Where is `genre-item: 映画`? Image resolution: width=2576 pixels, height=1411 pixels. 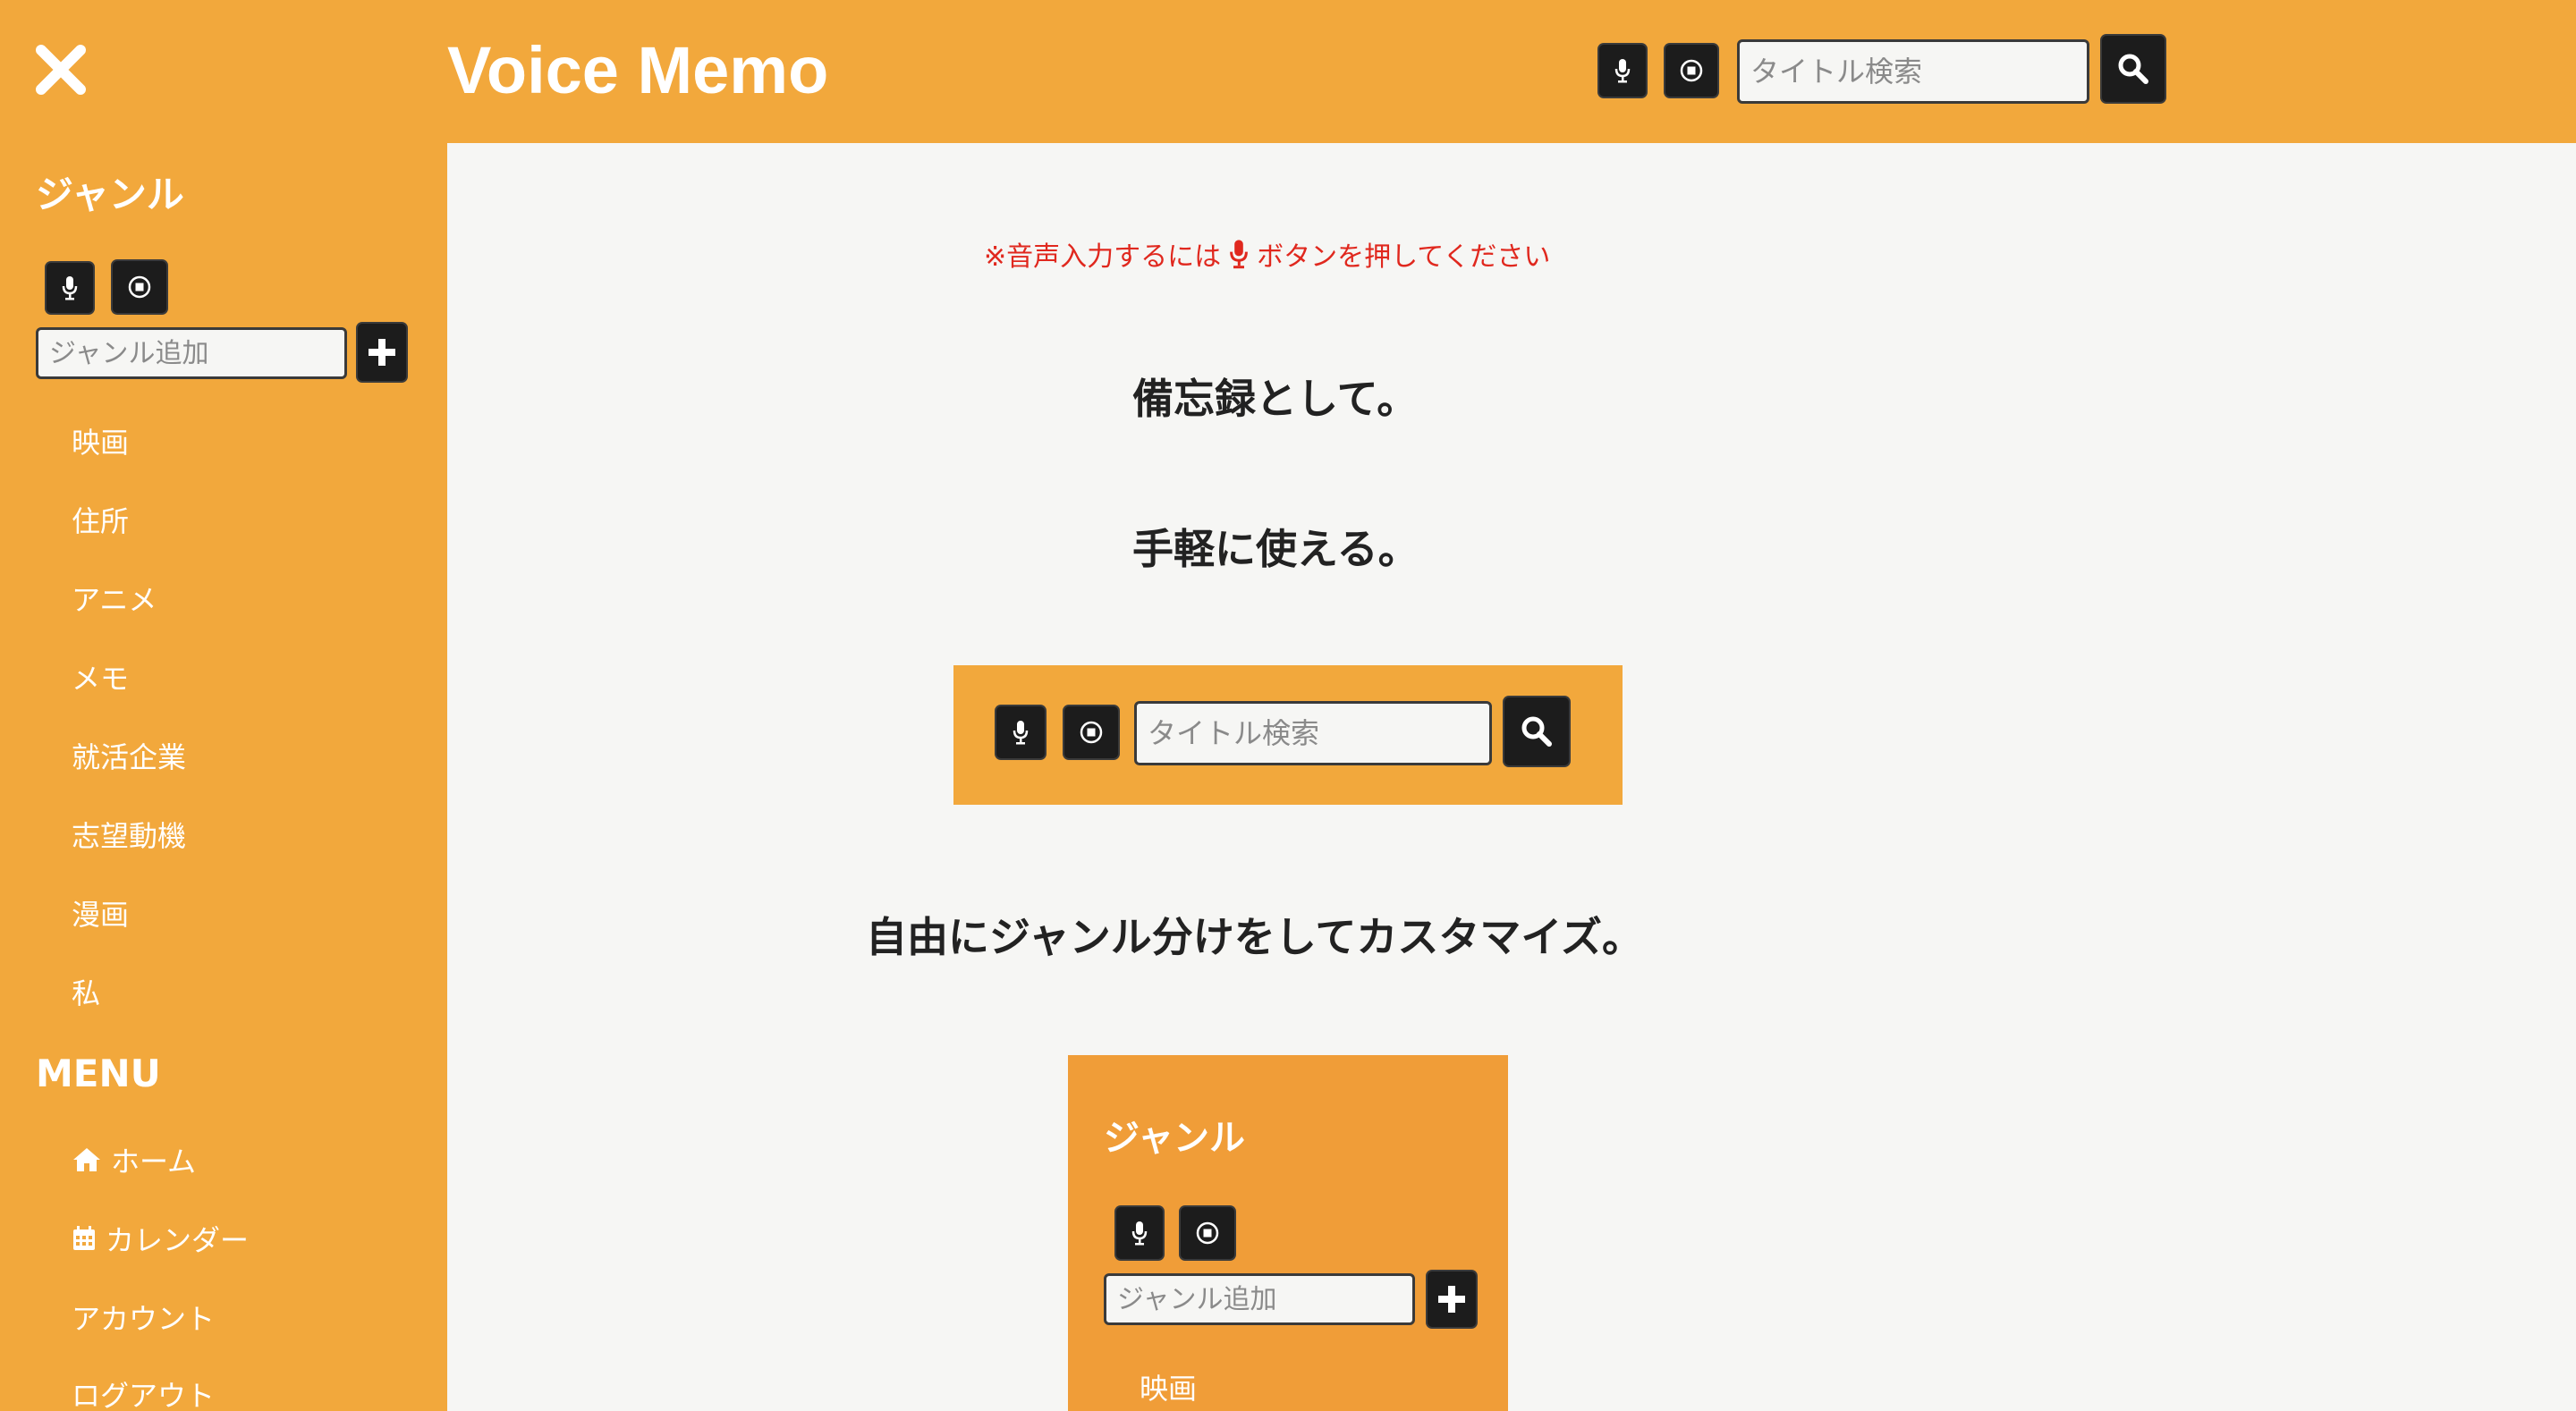
genre-item: 映画 is located at coordinates (100, 440).